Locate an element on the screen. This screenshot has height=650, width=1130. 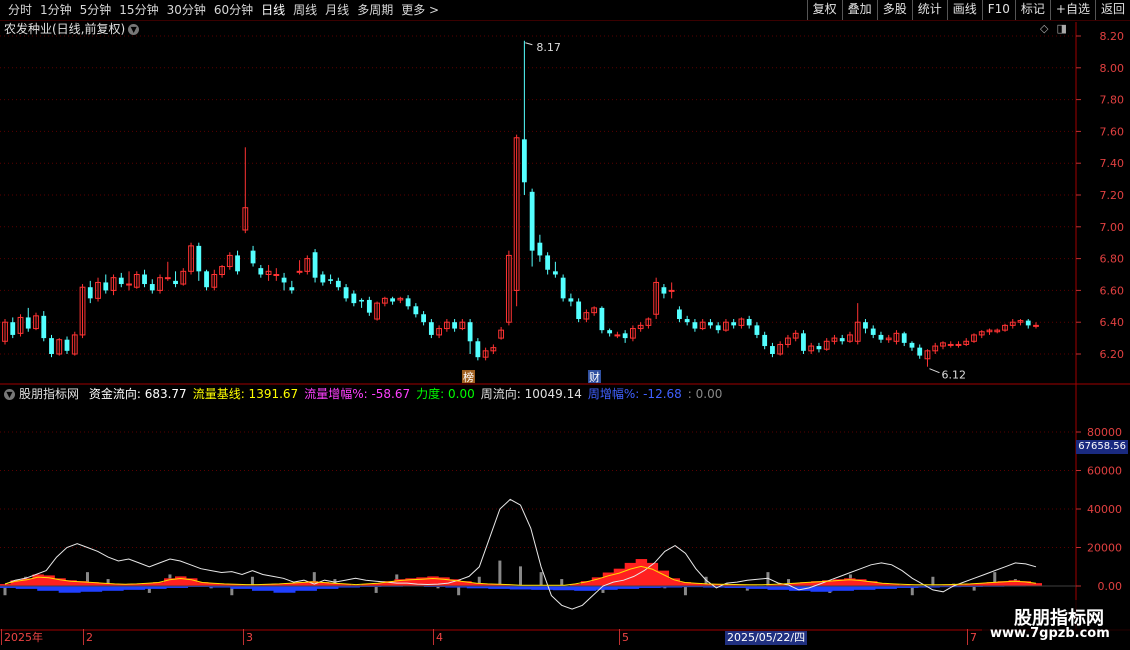
indicator-axis-label: 20000 is located at coordinates (1104, 548).